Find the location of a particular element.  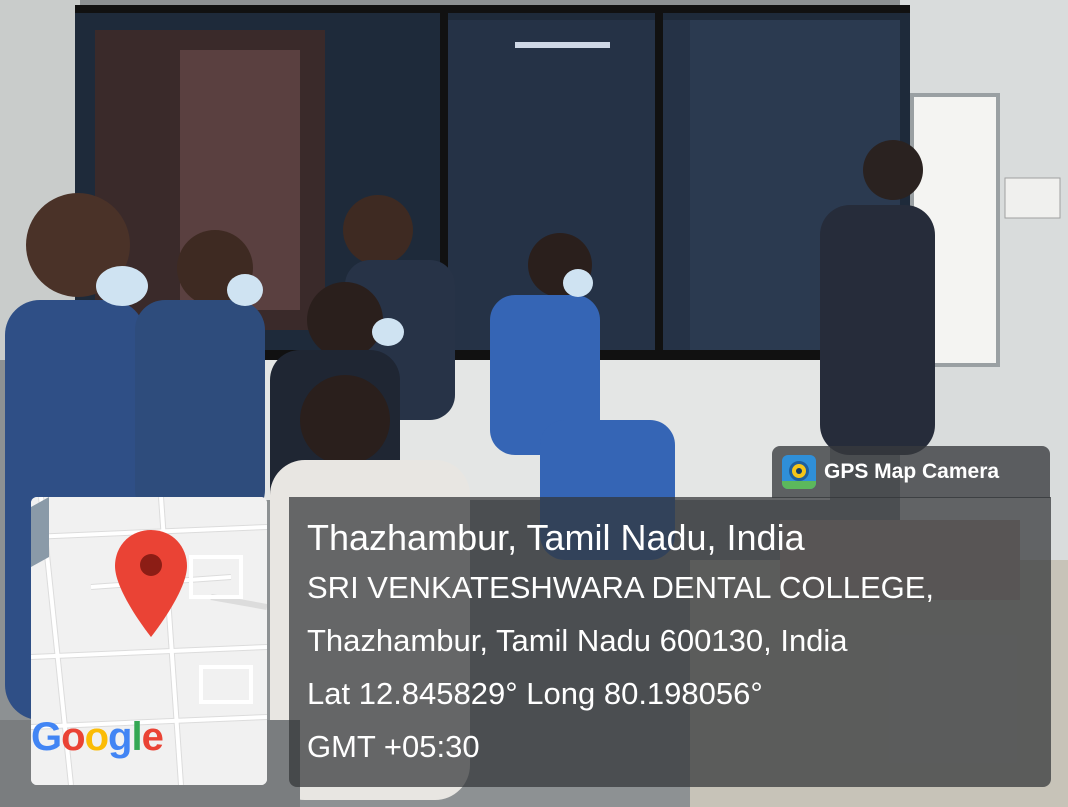

map-thumbnail: Google is located at coordinates (149, 641).